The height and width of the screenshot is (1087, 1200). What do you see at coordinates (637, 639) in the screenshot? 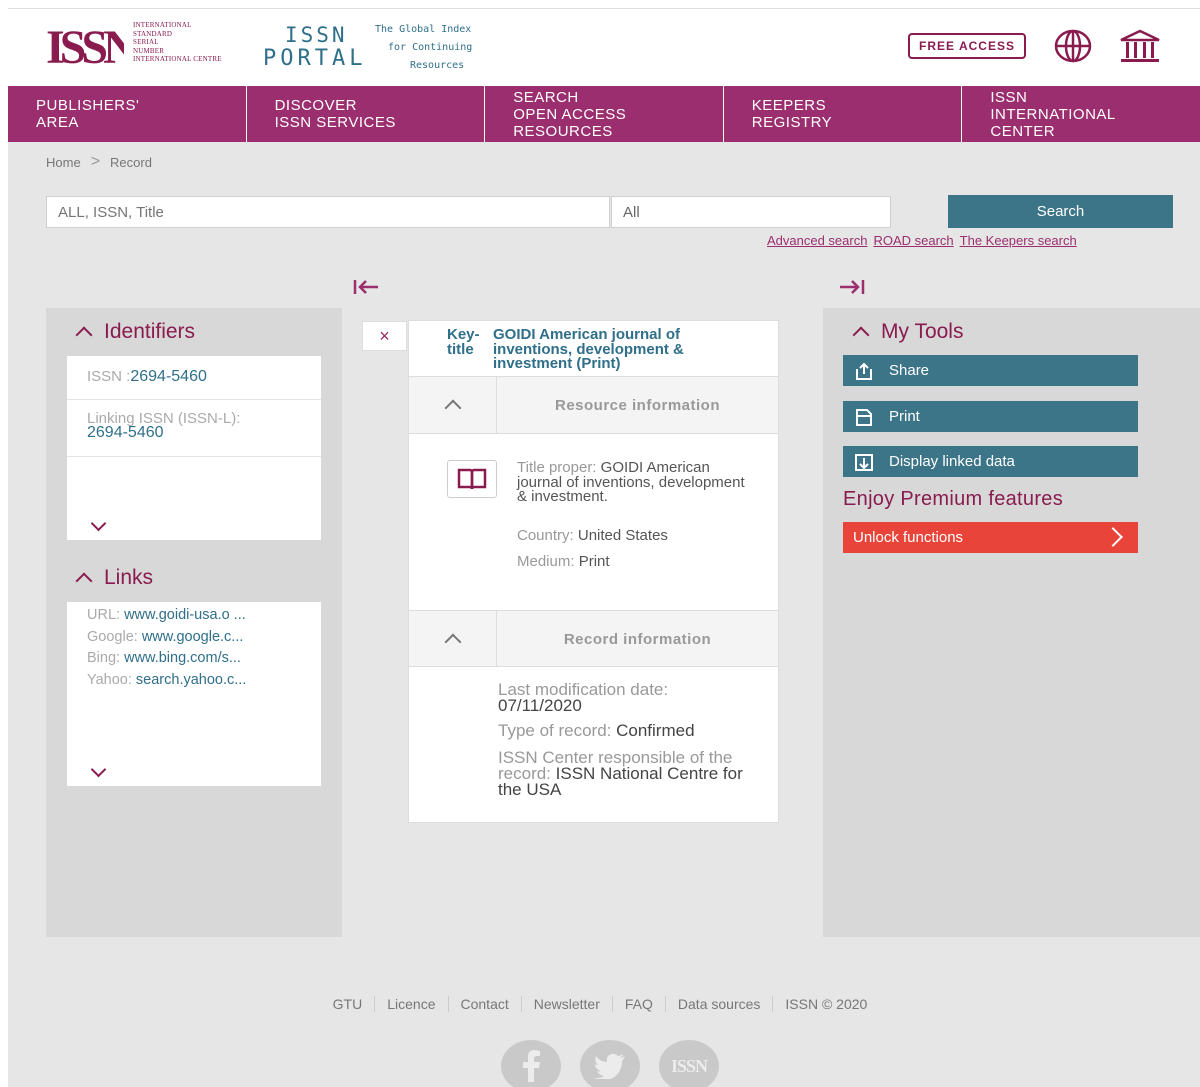
I see `record-information-title: Record information` at bounding box center [637, 639].